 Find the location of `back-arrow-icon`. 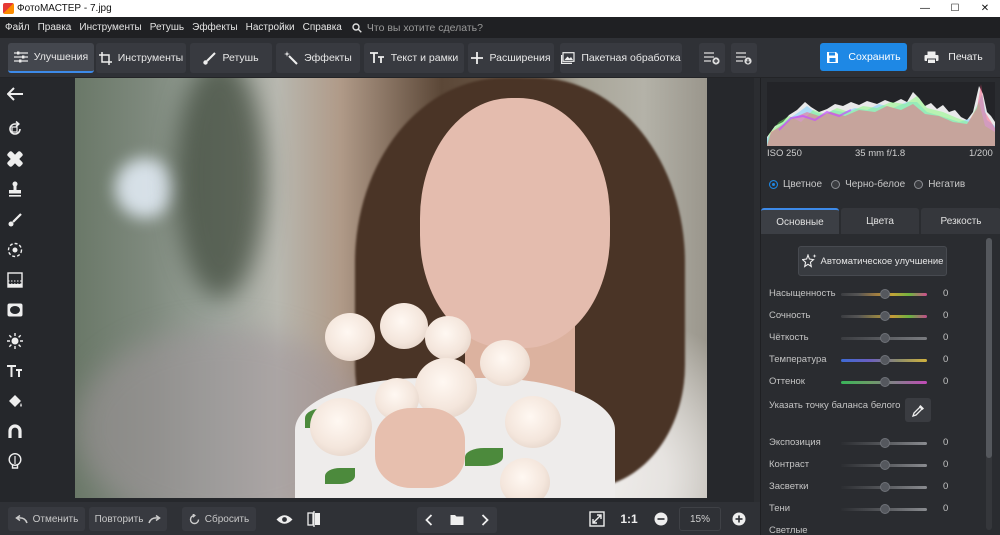

back-arrow-icon is located at coordinates (15, 94).